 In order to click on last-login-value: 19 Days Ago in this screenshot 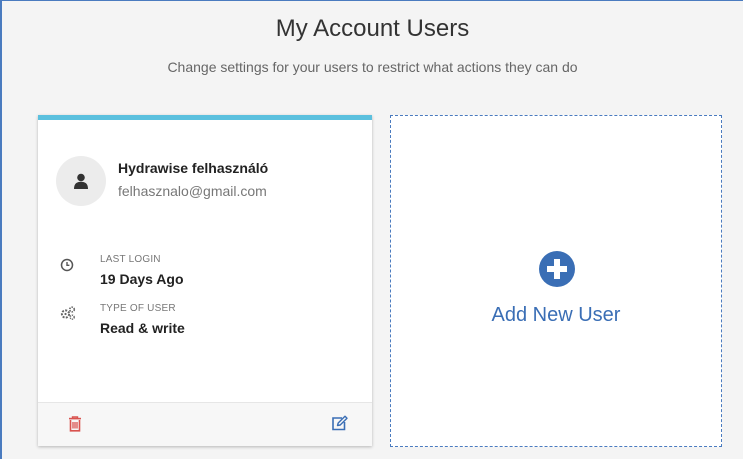, I will do `click(142, 279)`.